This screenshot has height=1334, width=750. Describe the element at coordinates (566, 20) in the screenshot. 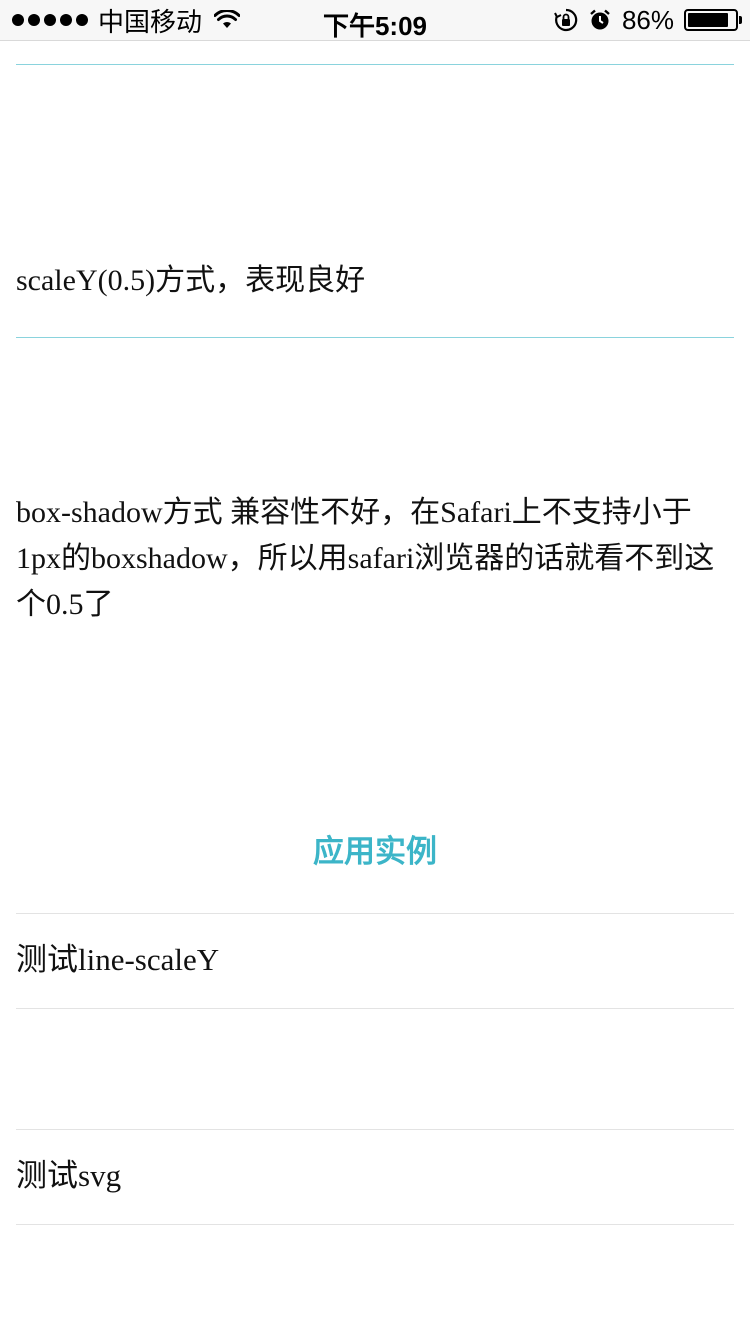

I see `orientation-lock-icon` at that location.